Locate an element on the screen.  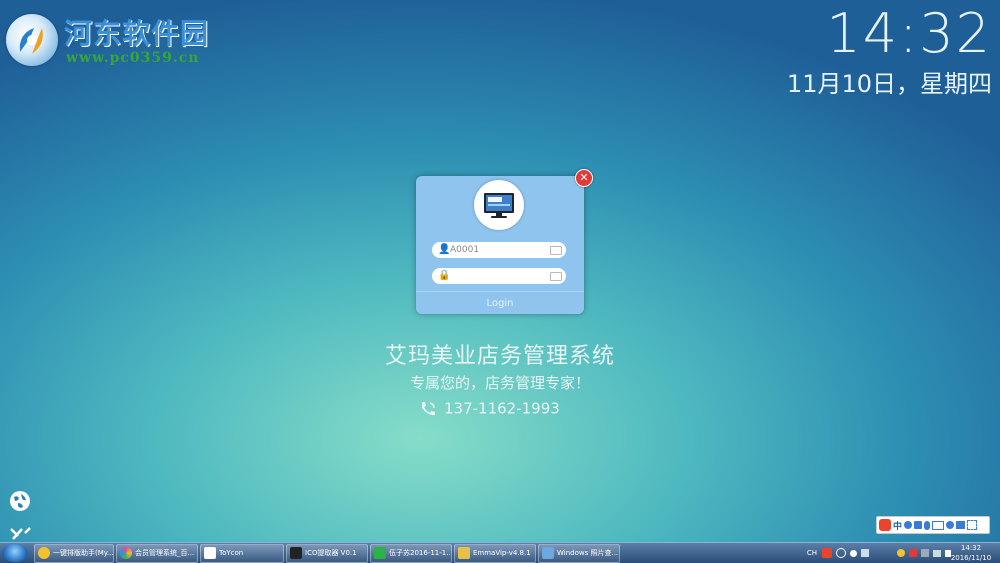
ime-toolbar: 中 is located at coordinates (933, 525).